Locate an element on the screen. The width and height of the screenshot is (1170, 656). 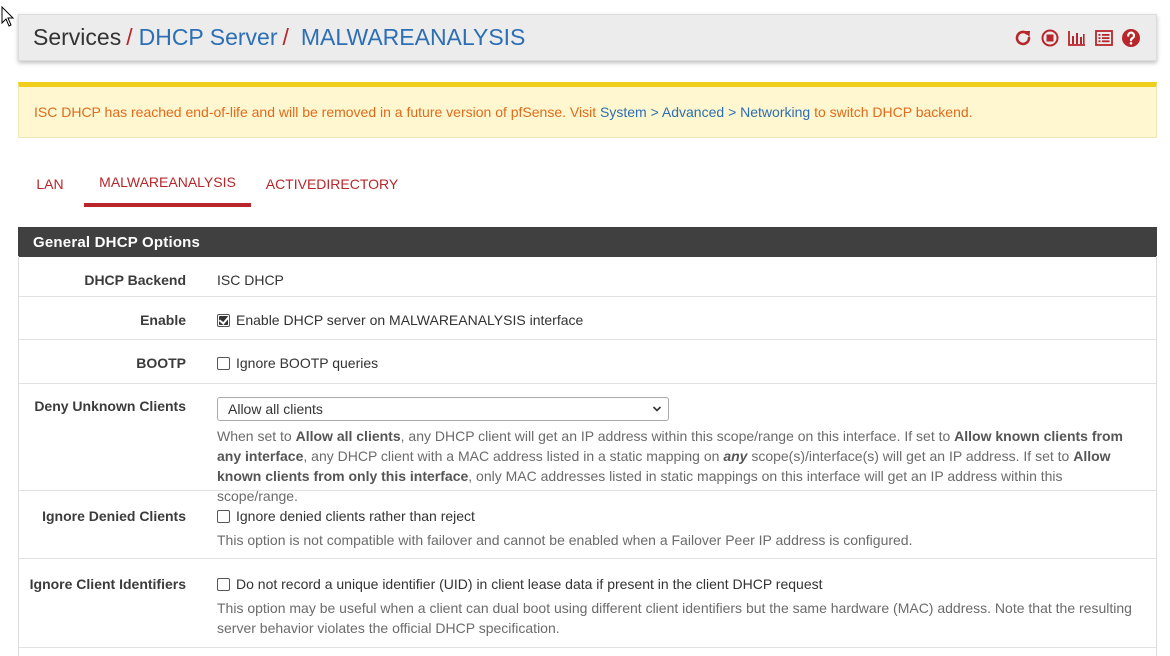
stop-icon is located at coordinates (1050, 38).